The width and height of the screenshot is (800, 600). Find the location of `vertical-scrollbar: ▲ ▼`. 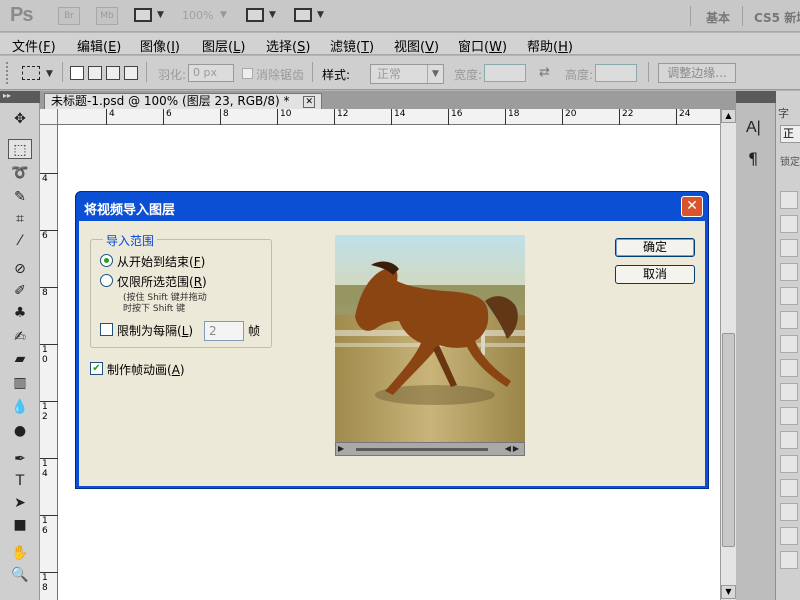

vertical-scrollbar: ▲ ▼ is located at coordinates (728, 354).